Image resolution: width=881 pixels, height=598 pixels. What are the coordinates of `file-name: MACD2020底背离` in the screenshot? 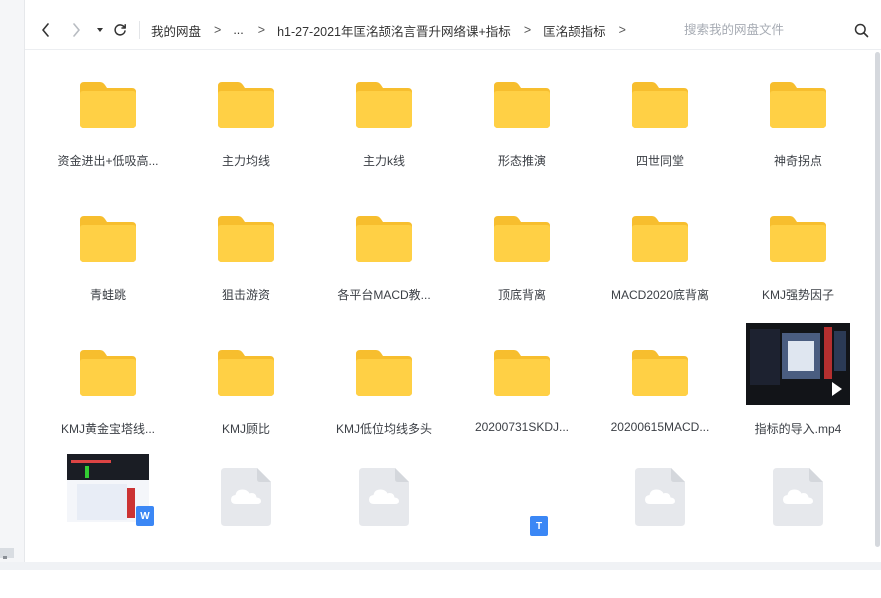 It's located at (660, 295).